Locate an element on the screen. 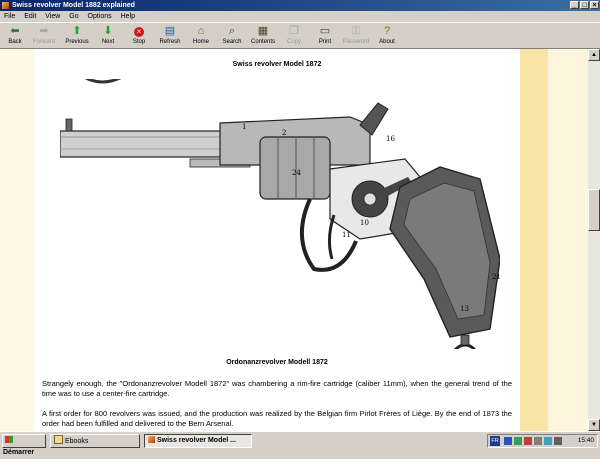 The height and width of the screenshot is (459, 600). figure-number: 10 is located at coordinates (364, 223).